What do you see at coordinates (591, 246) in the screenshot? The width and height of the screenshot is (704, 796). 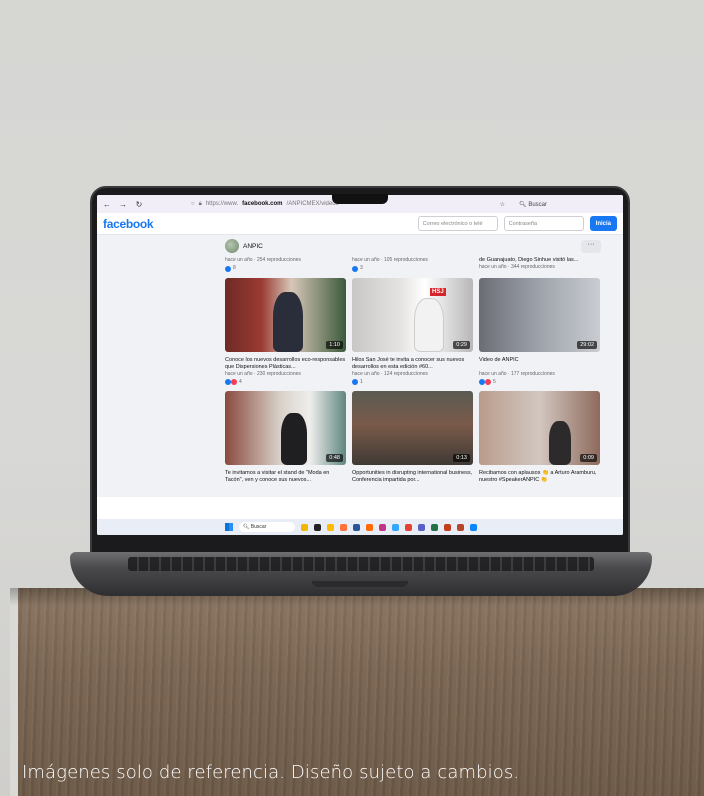 I see `more-options-button: ···` at bounding box center [591, 246].